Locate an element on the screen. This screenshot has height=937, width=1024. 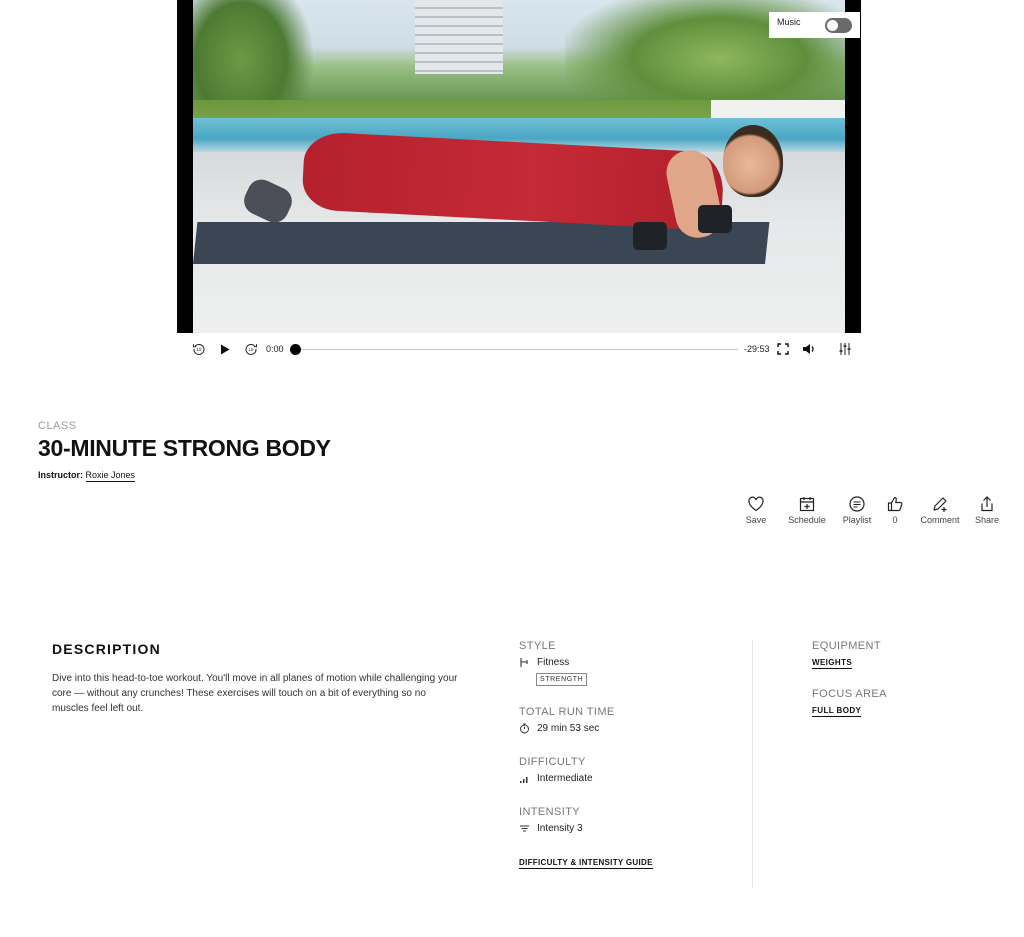
column-divider is located at coordinates (752, 764).